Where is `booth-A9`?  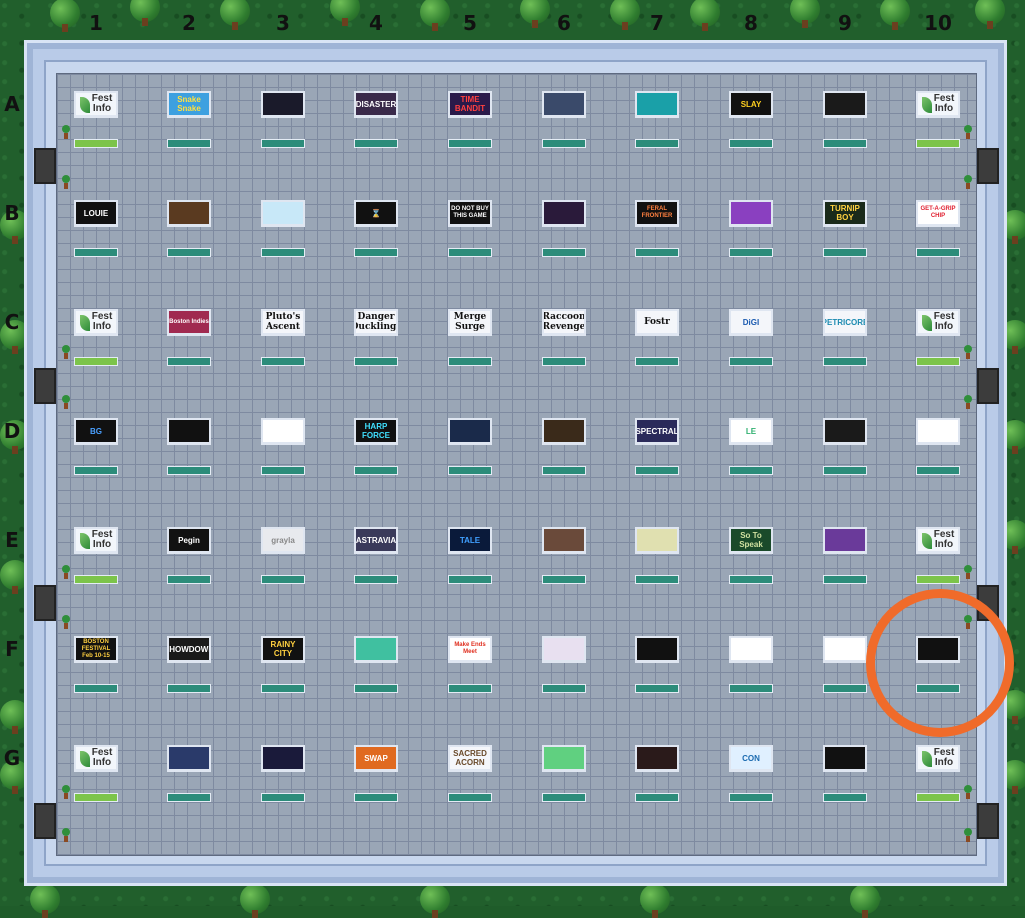
booth-A9 is located at coordinates (845, 104).